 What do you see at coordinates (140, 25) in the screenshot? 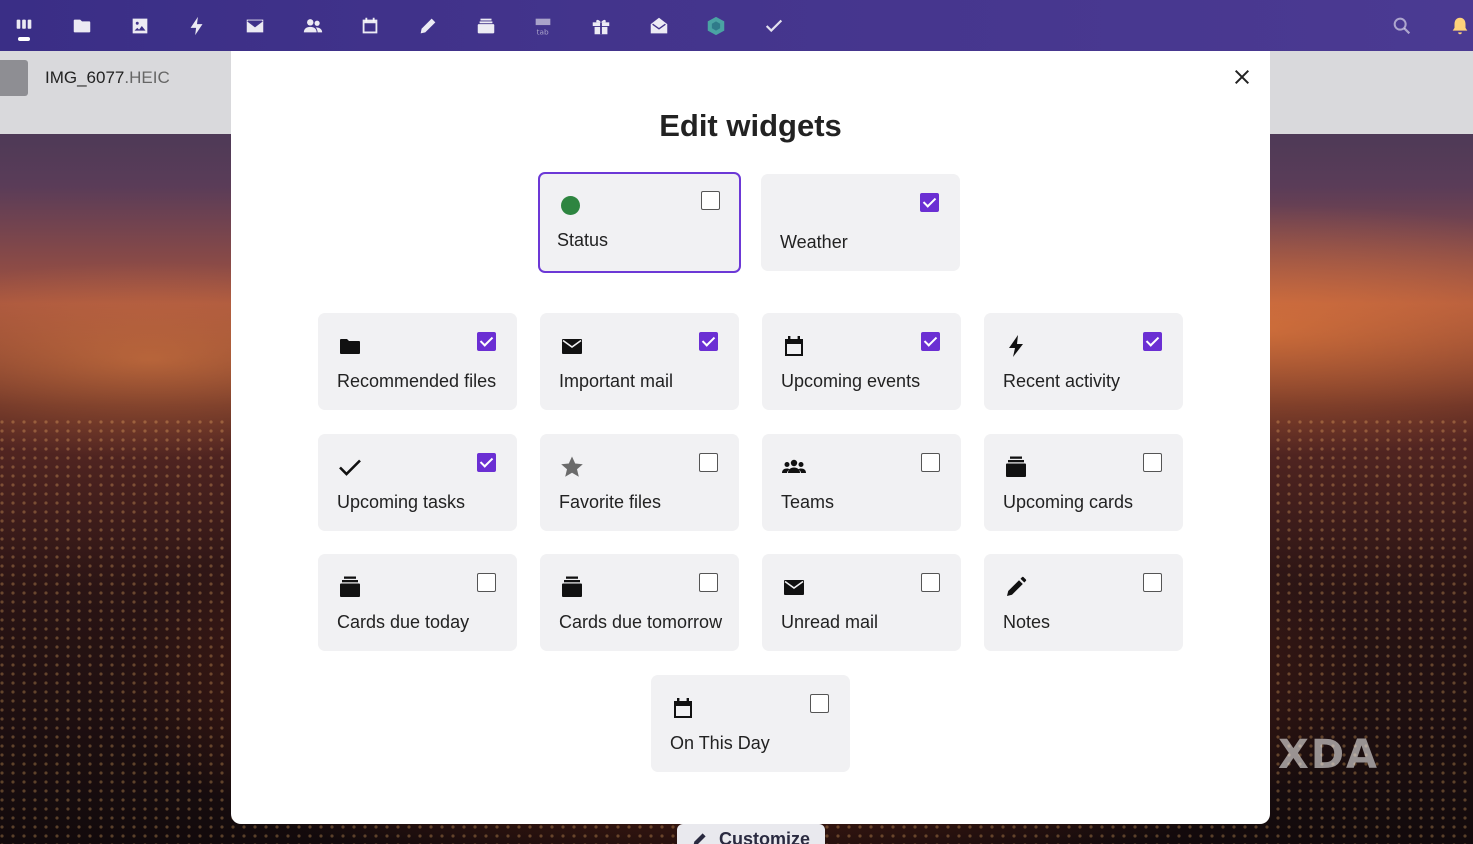
I see `photos-icon` at bounding box center [140, 25].